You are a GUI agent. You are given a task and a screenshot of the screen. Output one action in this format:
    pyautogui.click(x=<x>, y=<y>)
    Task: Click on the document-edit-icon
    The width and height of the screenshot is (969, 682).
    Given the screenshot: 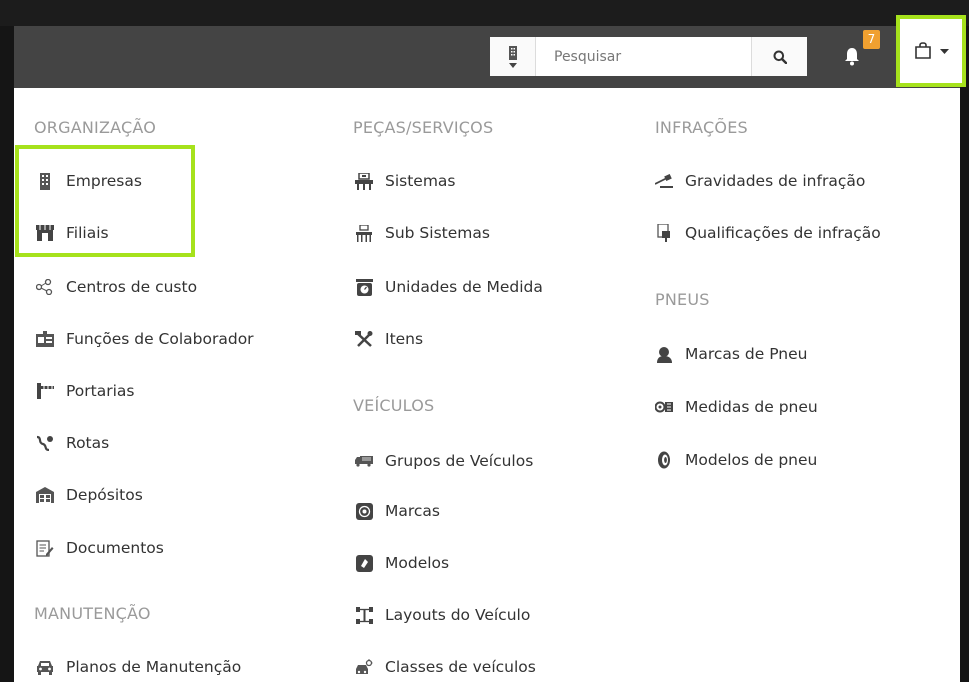 What is the action you would take?
    pyautogui.click(x=45, y=548)
    